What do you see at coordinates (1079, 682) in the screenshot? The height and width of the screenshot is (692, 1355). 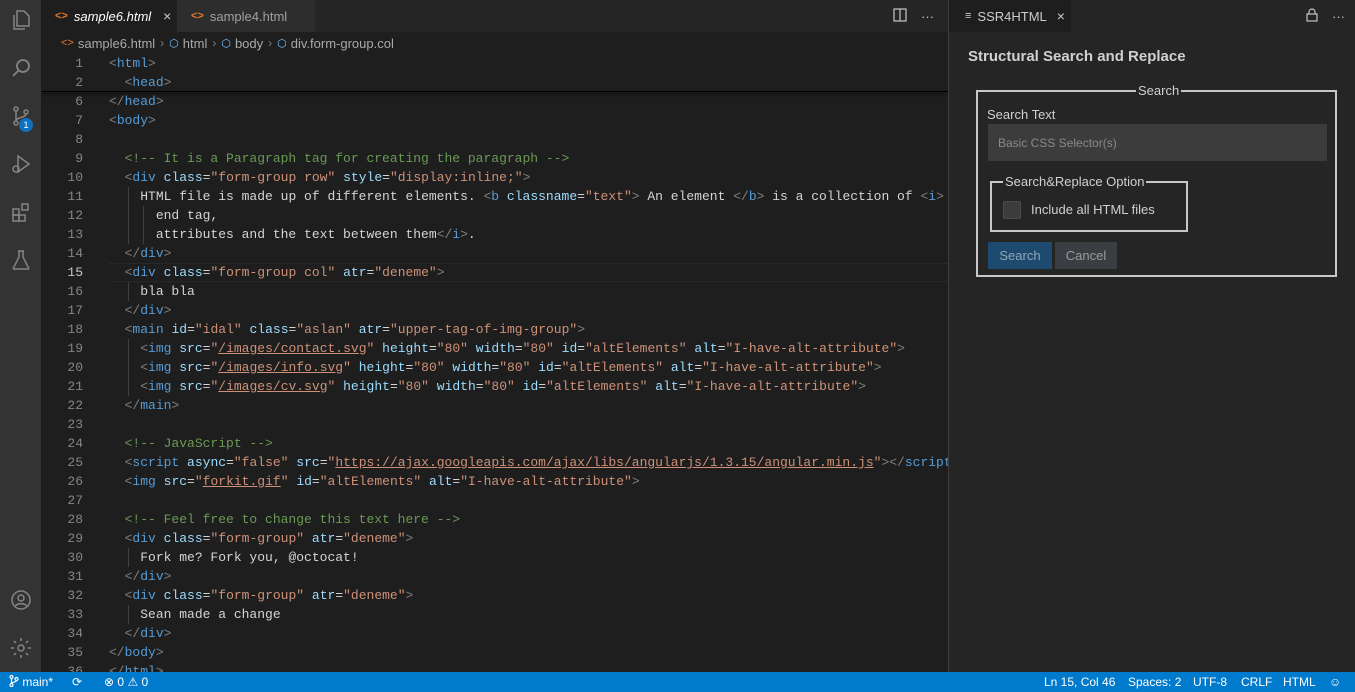 I see `cursor-position: Ln 15, Col 46` at bounding box center [1079, 682].